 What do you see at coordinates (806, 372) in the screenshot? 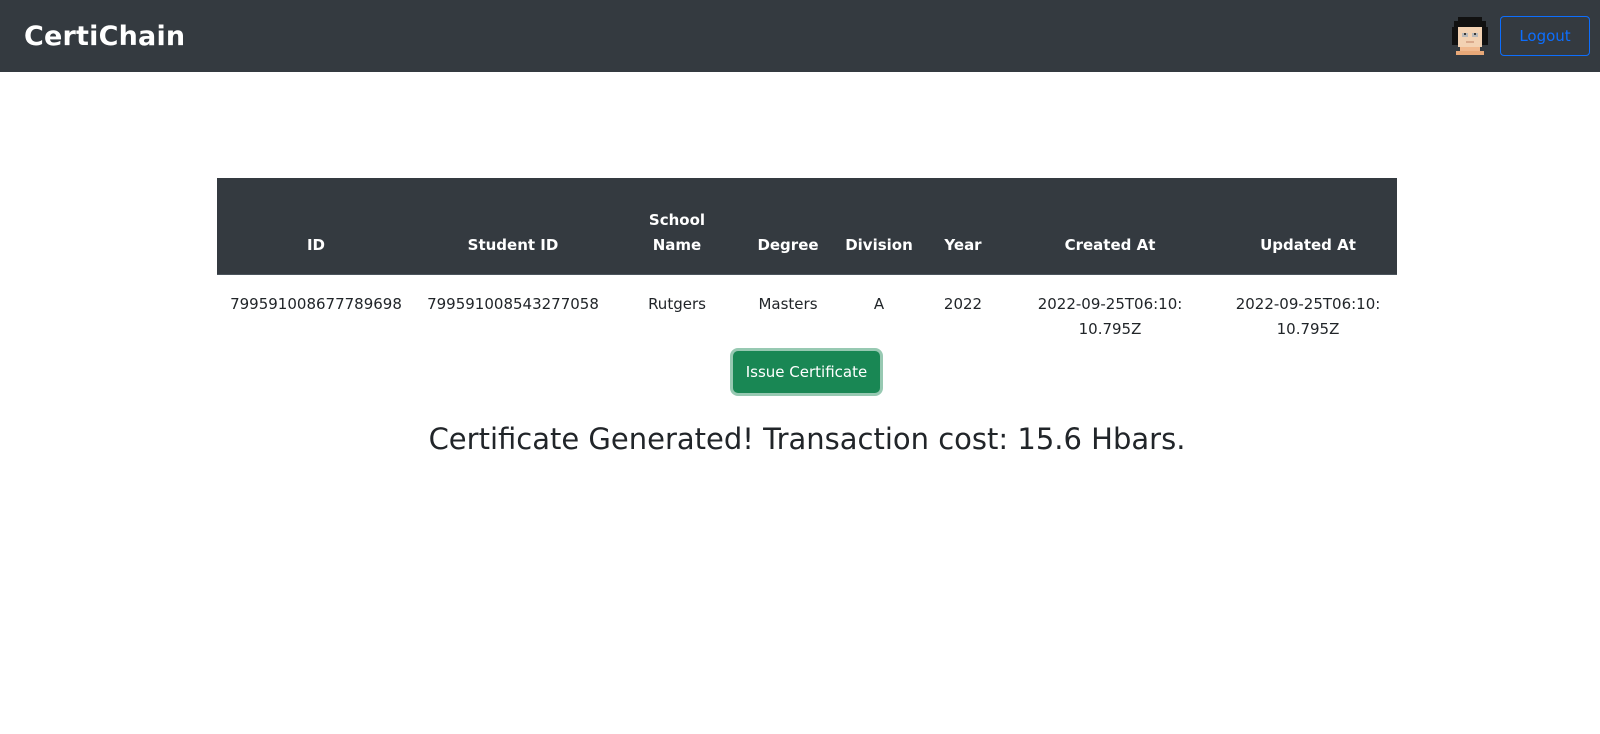
I see `issue-certificate-button: Issue Certificate` at bounding box center [806, 372].